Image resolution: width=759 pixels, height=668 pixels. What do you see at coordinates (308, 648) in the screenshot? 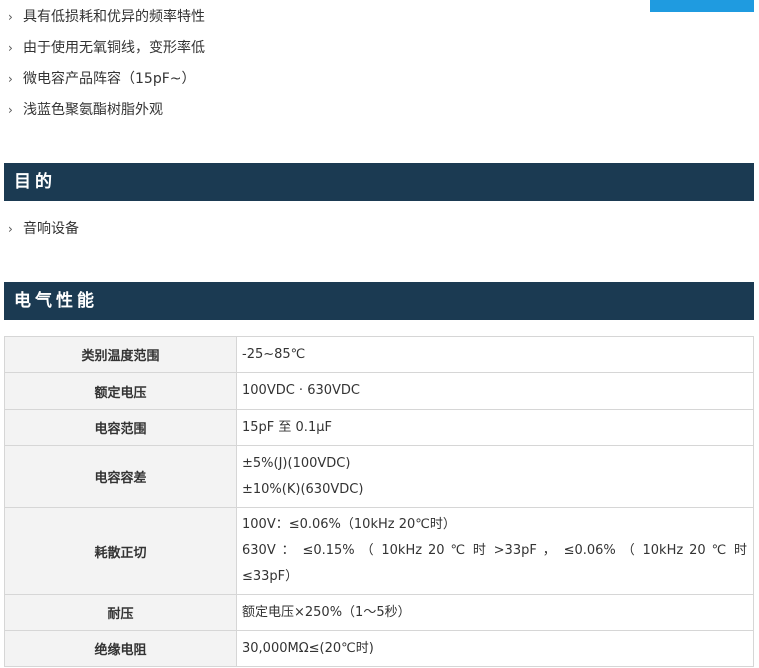
I see `value-line: 30,000MΩ≤(20℃时)` at bounding box center [308, 648].